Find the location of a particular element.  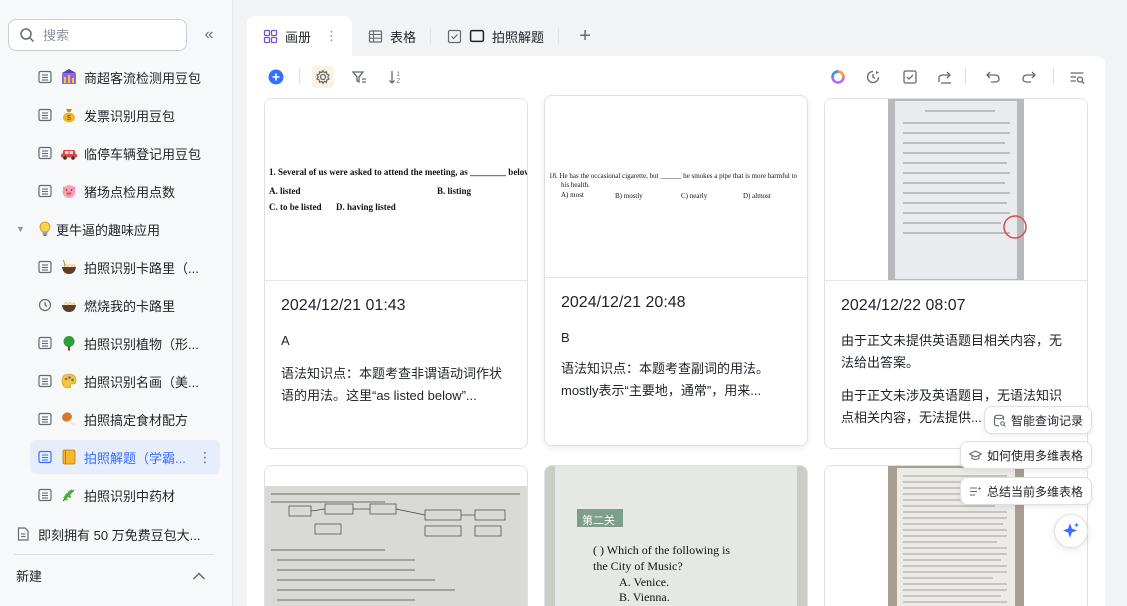

new-button: 新建 is located at coordinates (111, 575).